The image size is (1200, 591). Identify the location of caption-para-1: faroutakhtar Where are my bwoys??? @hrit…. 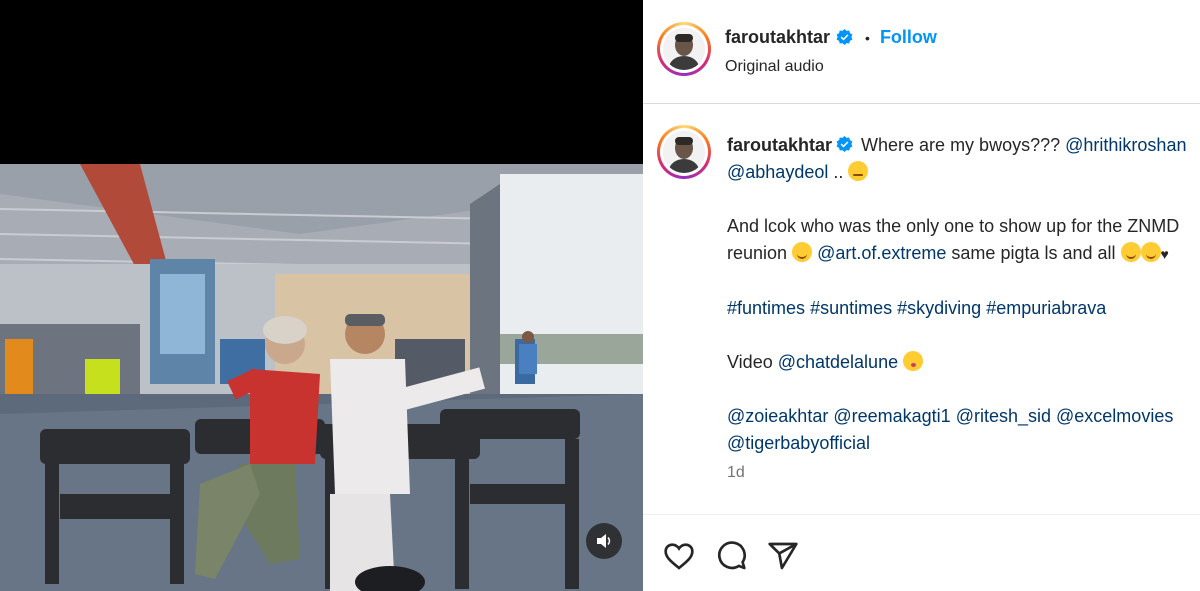
(959, 159).